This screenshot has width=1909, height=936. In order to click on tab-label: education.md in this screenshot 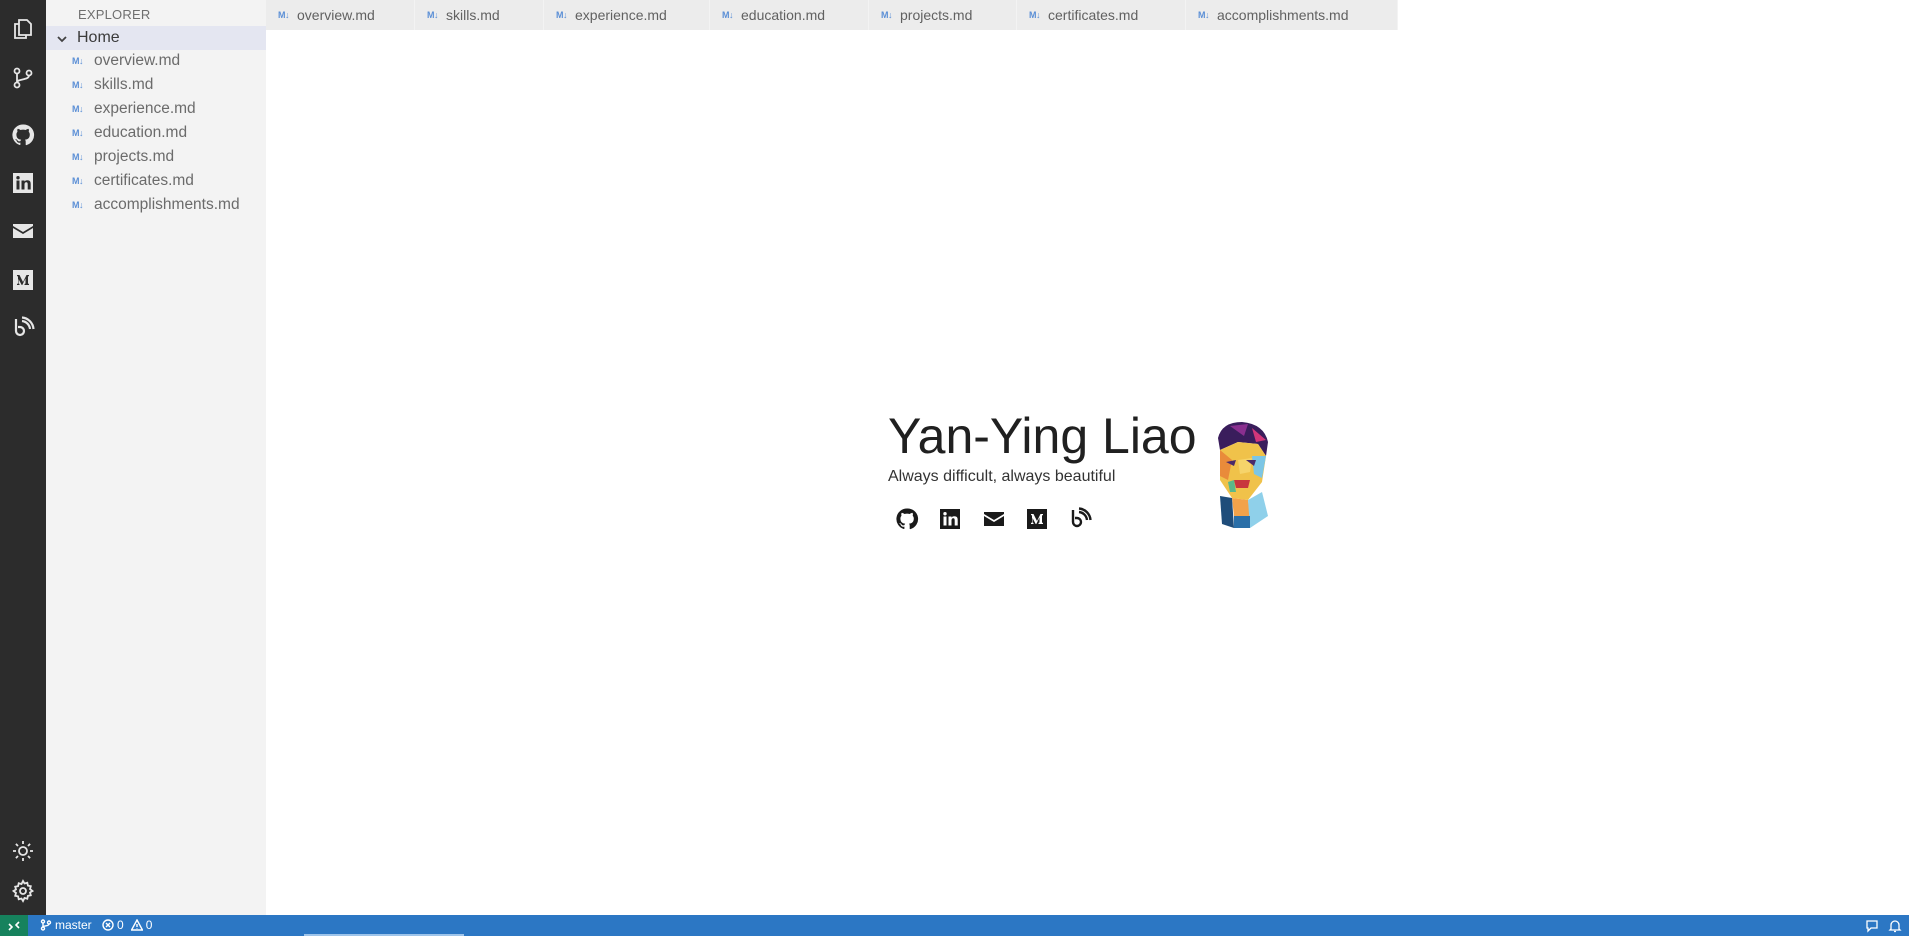, I will do `click(783, 15)`.